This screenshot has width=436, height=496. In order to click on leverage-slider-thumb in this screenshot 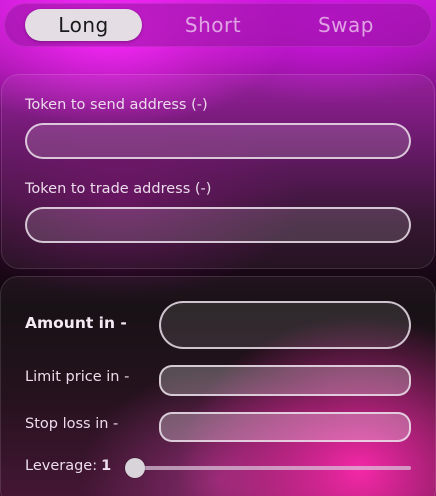, I will do `click(135, 468)`.